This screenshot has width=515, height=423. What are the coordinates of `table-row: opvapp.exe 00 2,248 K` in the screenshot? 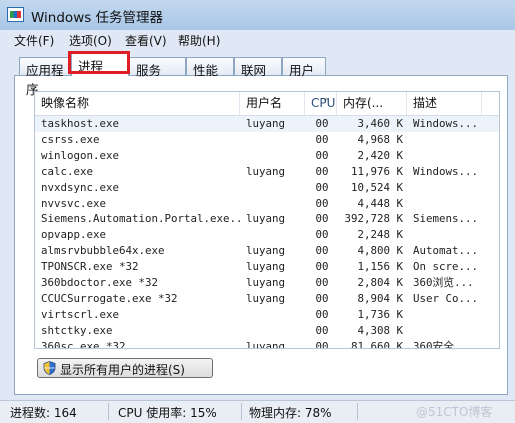 It's located at (267, 235).